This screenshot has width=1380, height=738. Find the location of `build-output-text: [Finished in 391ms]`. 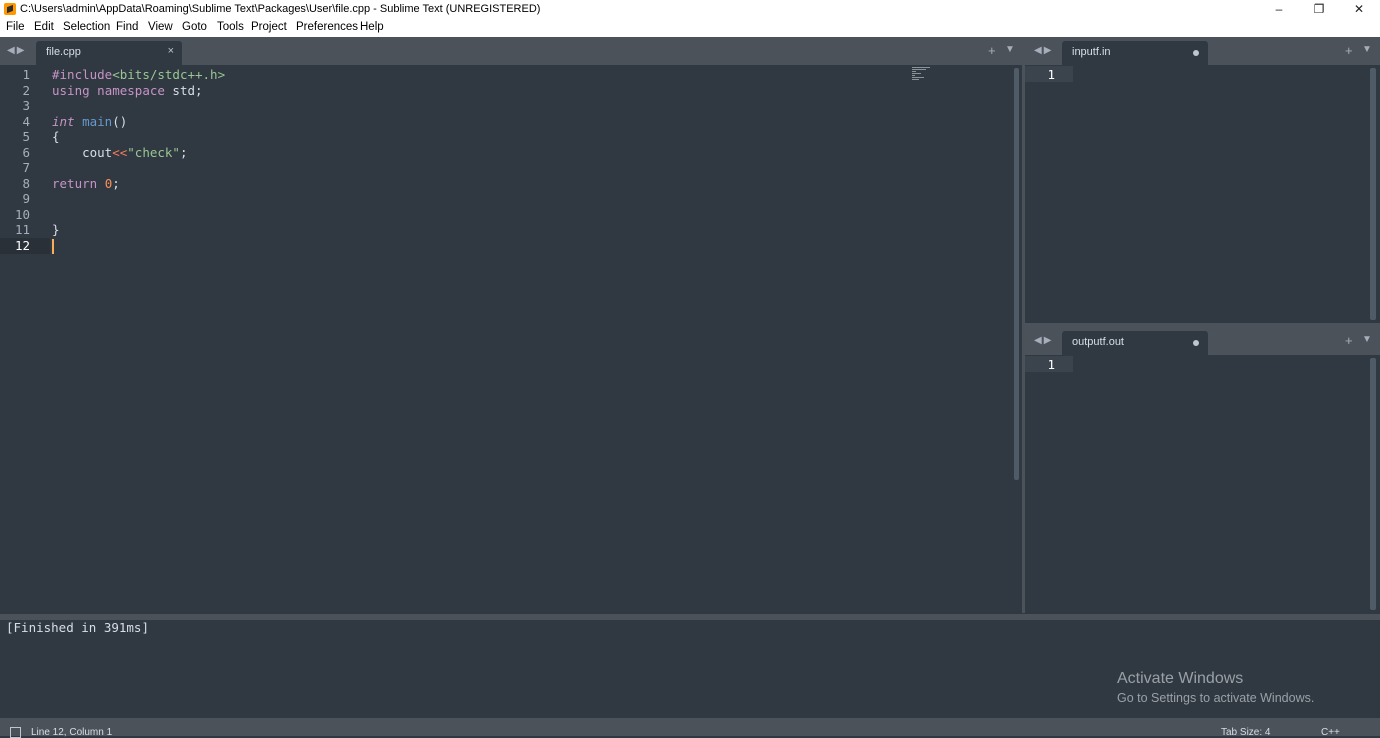

build-output-text: [Finished in 391ms] is located at coordinates (77, 627).